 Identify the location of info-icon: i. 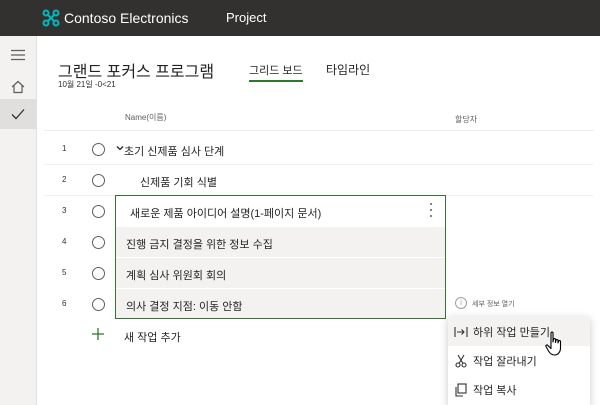
(461, 303).